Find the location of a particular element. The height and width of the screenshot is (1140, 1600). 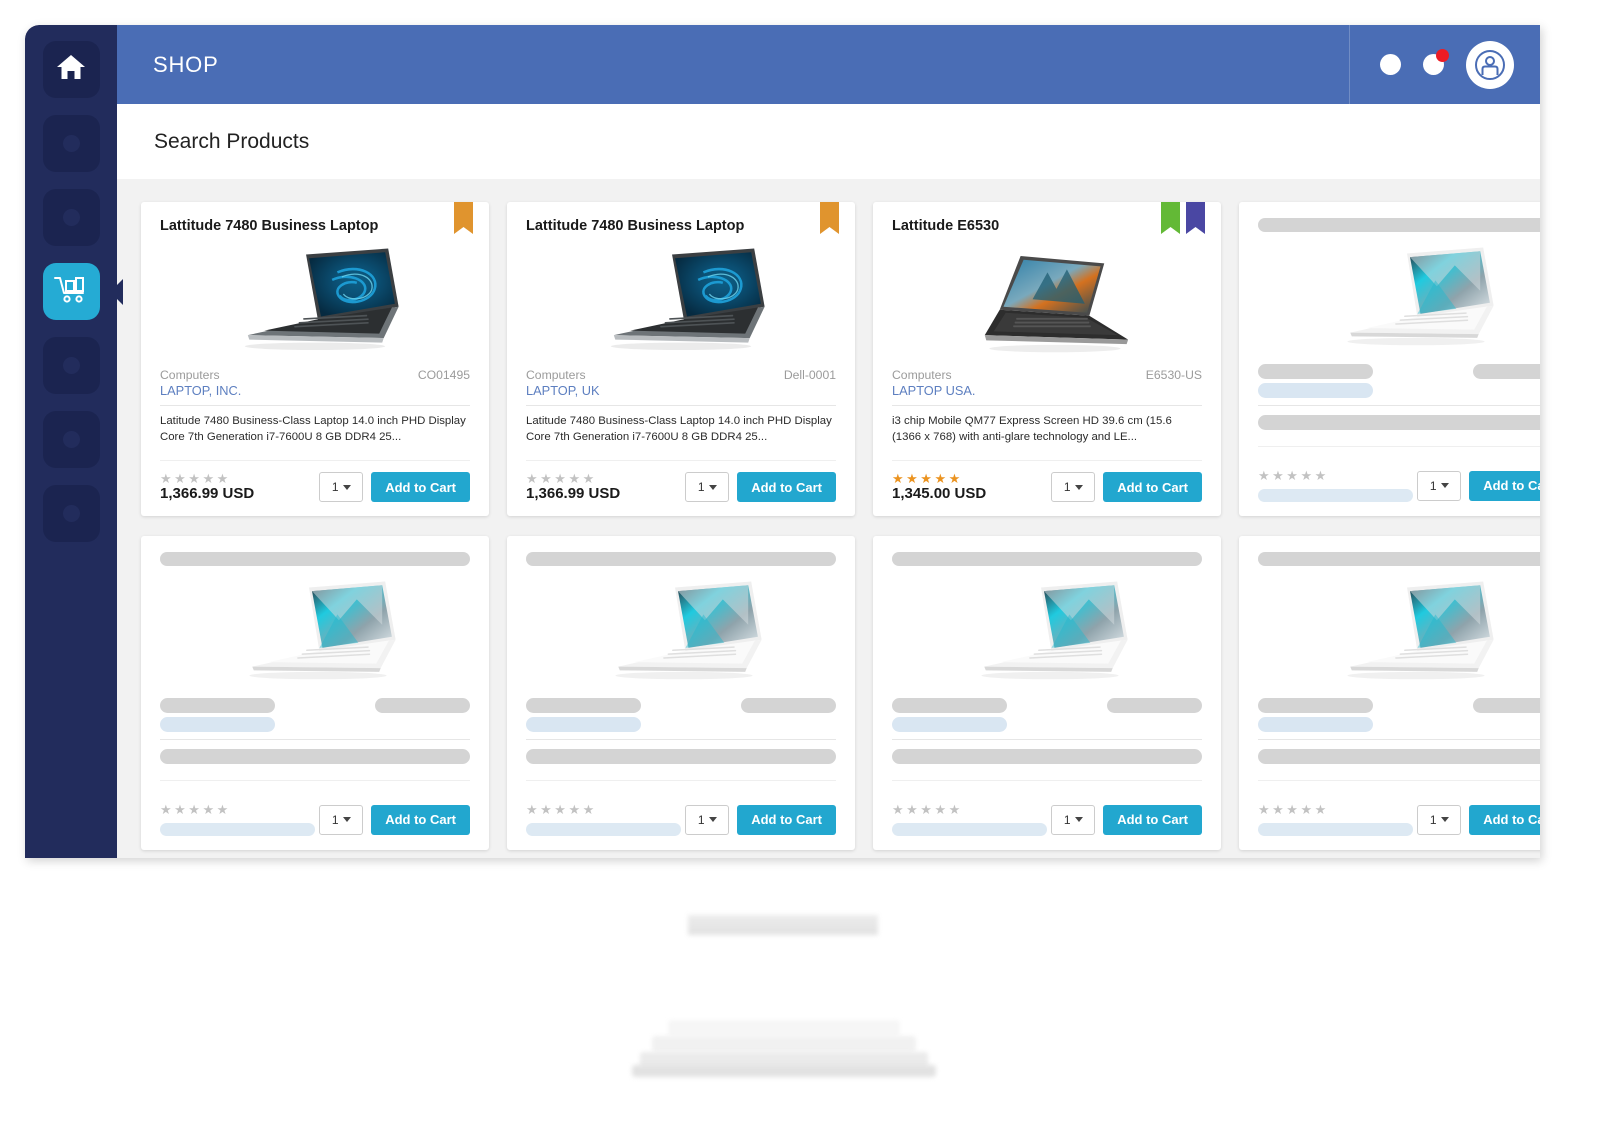

dot-placeholder-icon is located at coordinates (71, 513).